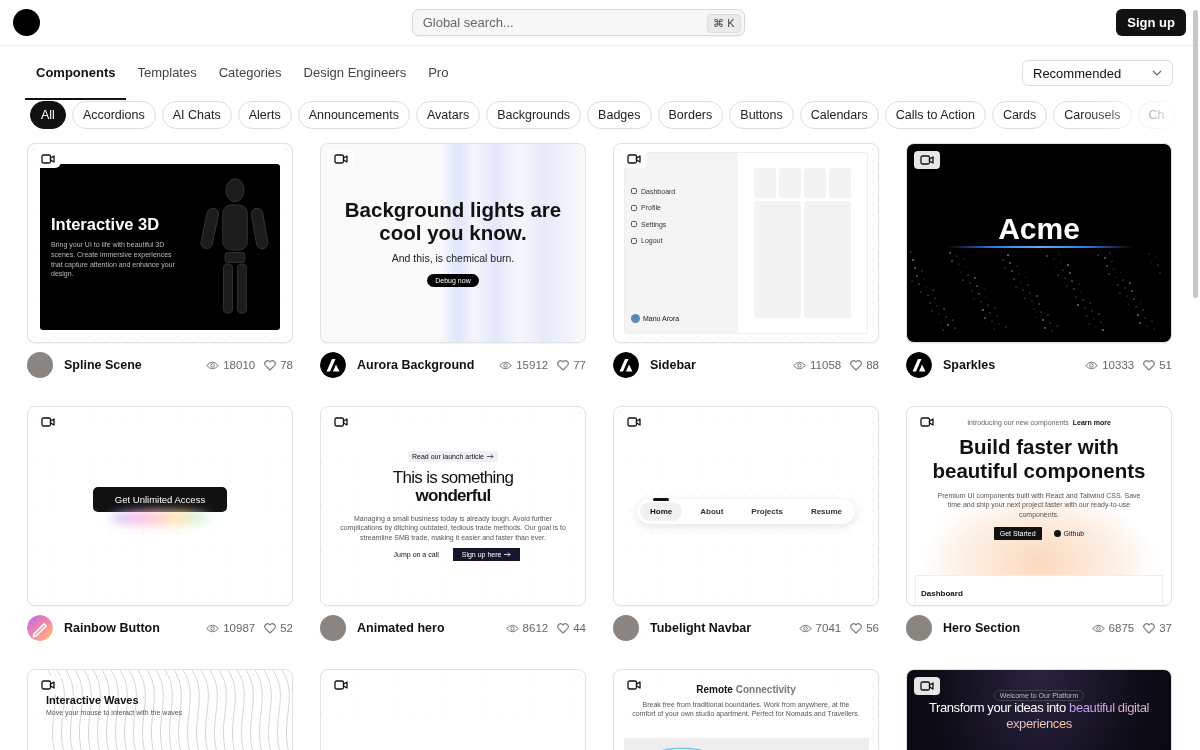  Describe the element at coordinates (724, 23) in the screenshot. I see `shortcut-badge: ⌘ K` at that location.